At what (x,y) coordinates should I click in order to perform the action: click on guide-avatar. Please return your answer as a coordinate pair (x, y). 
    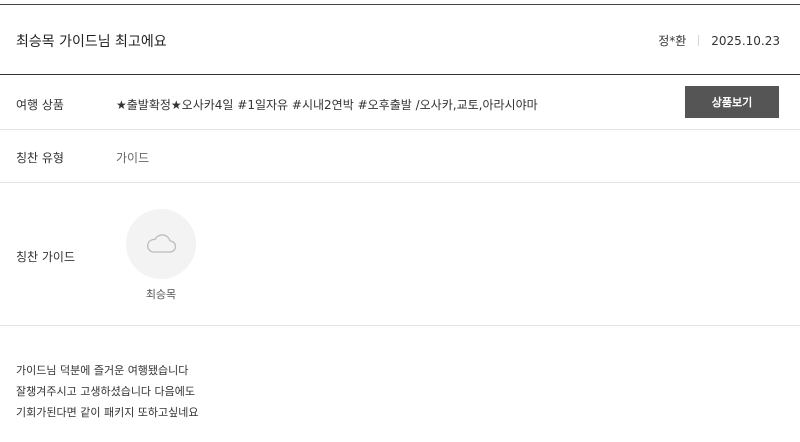
    Looking at the image, I should click on (161, 244).